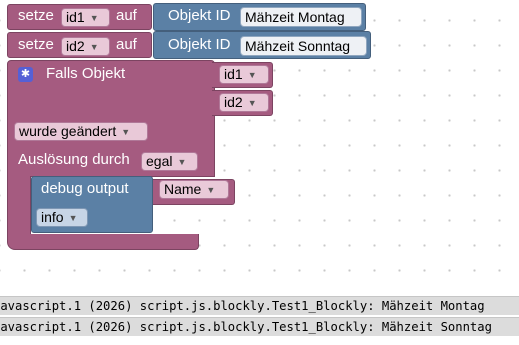  I want to click on object-id-field-1: Mähzeit Montag, so click(301, 17).